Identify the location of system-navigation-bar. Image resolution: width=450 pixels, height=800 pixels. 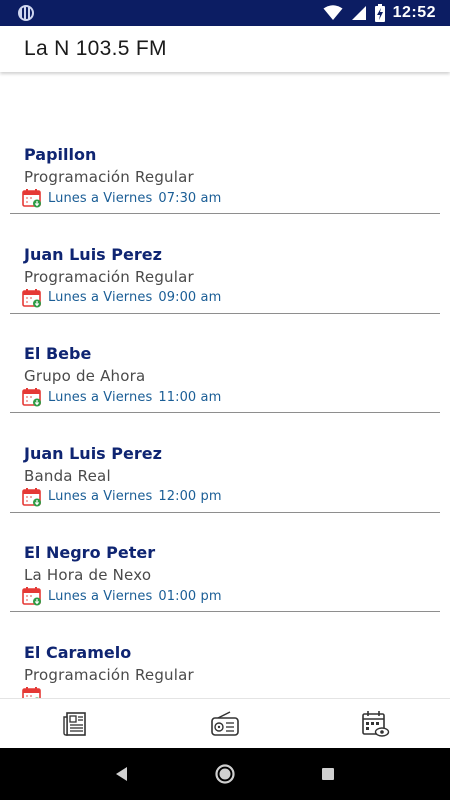
(225, 774).